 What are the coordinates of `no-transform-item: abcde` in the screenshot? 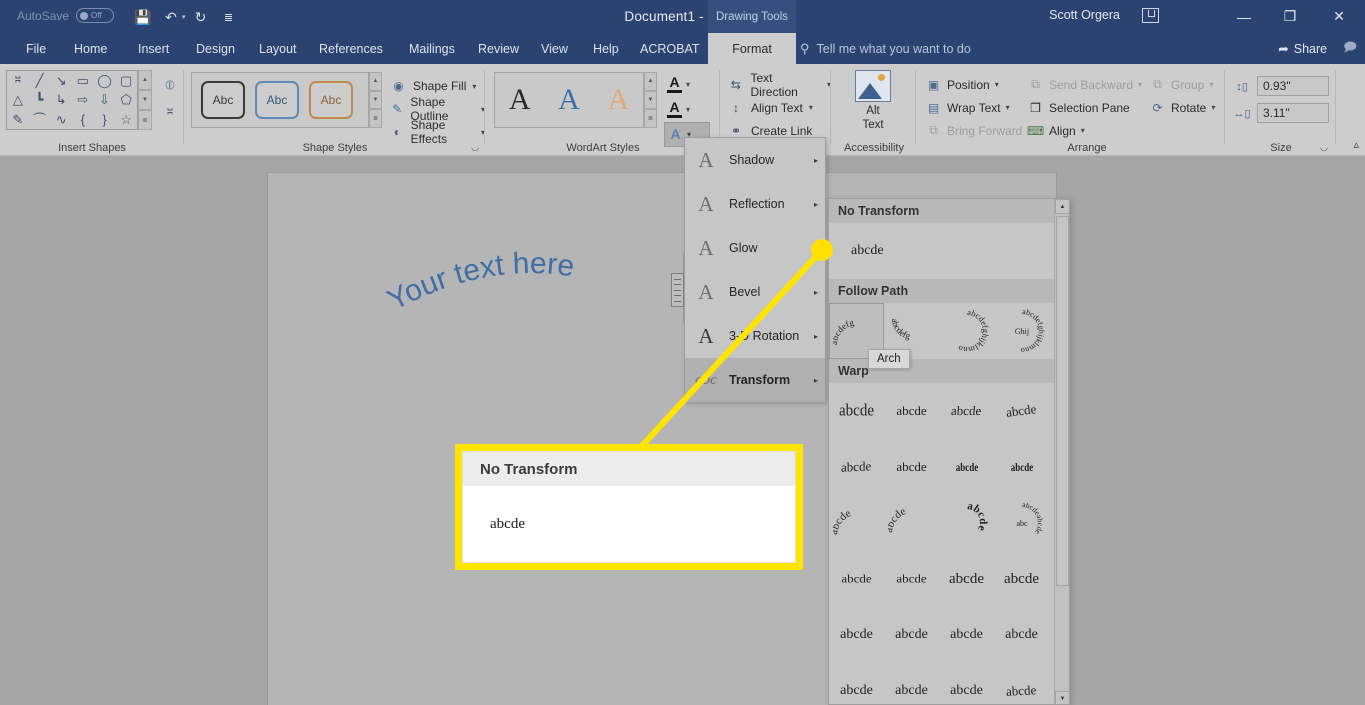 It's located at (949, 251).